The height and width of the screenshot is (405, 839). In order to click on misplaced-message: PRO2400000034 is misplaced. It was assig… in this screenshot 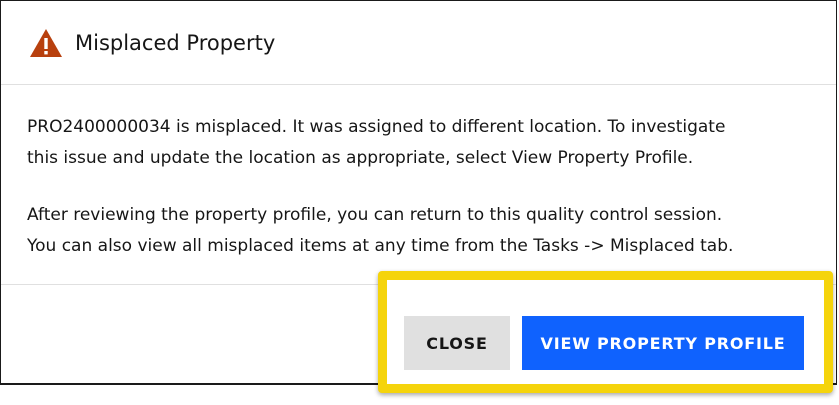, I will do `click(427, 143)`.